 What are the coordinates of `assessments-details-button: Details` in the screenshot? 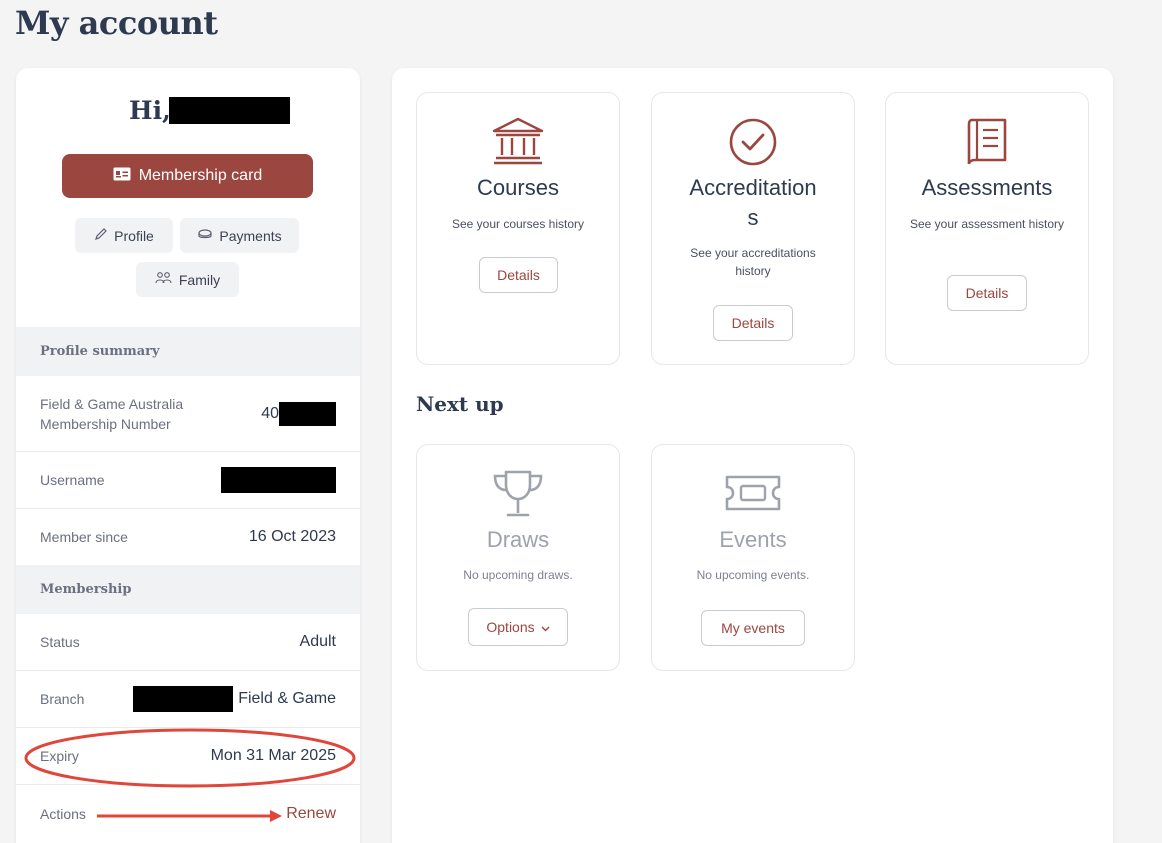 It's located at (987, 293).